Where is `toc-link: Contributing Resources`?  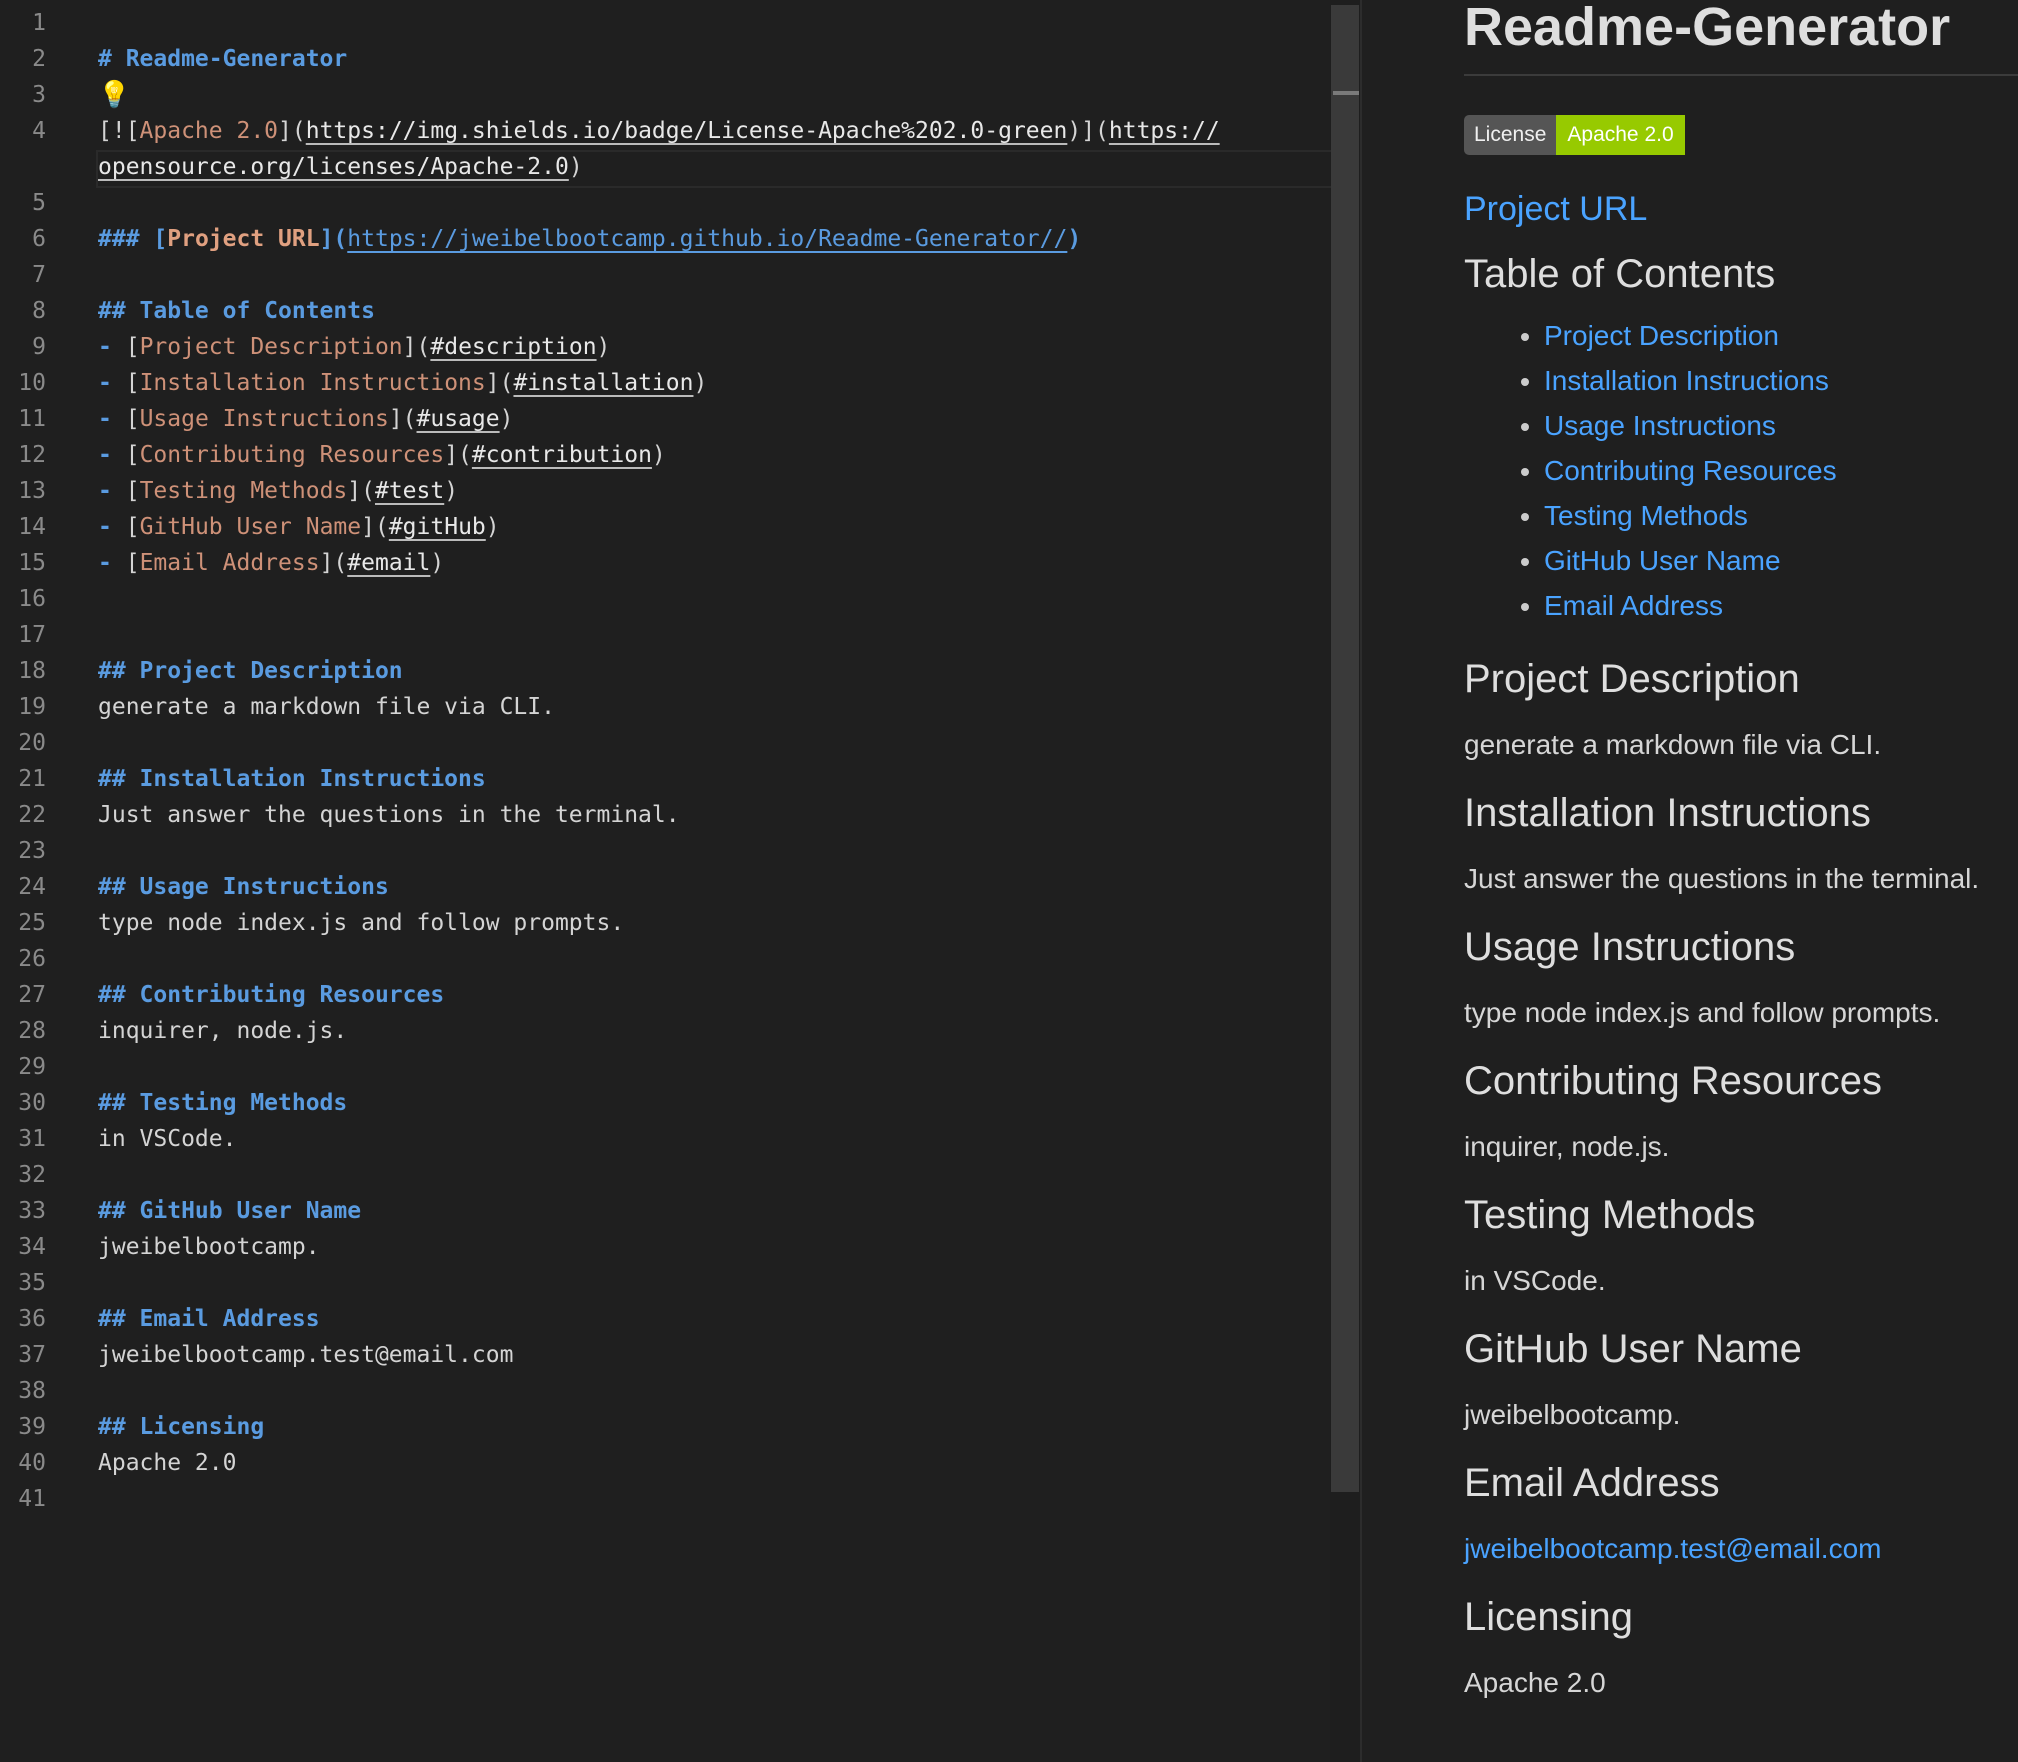 toc-link: Contributing Resources is located at coordinates (1690, 470).